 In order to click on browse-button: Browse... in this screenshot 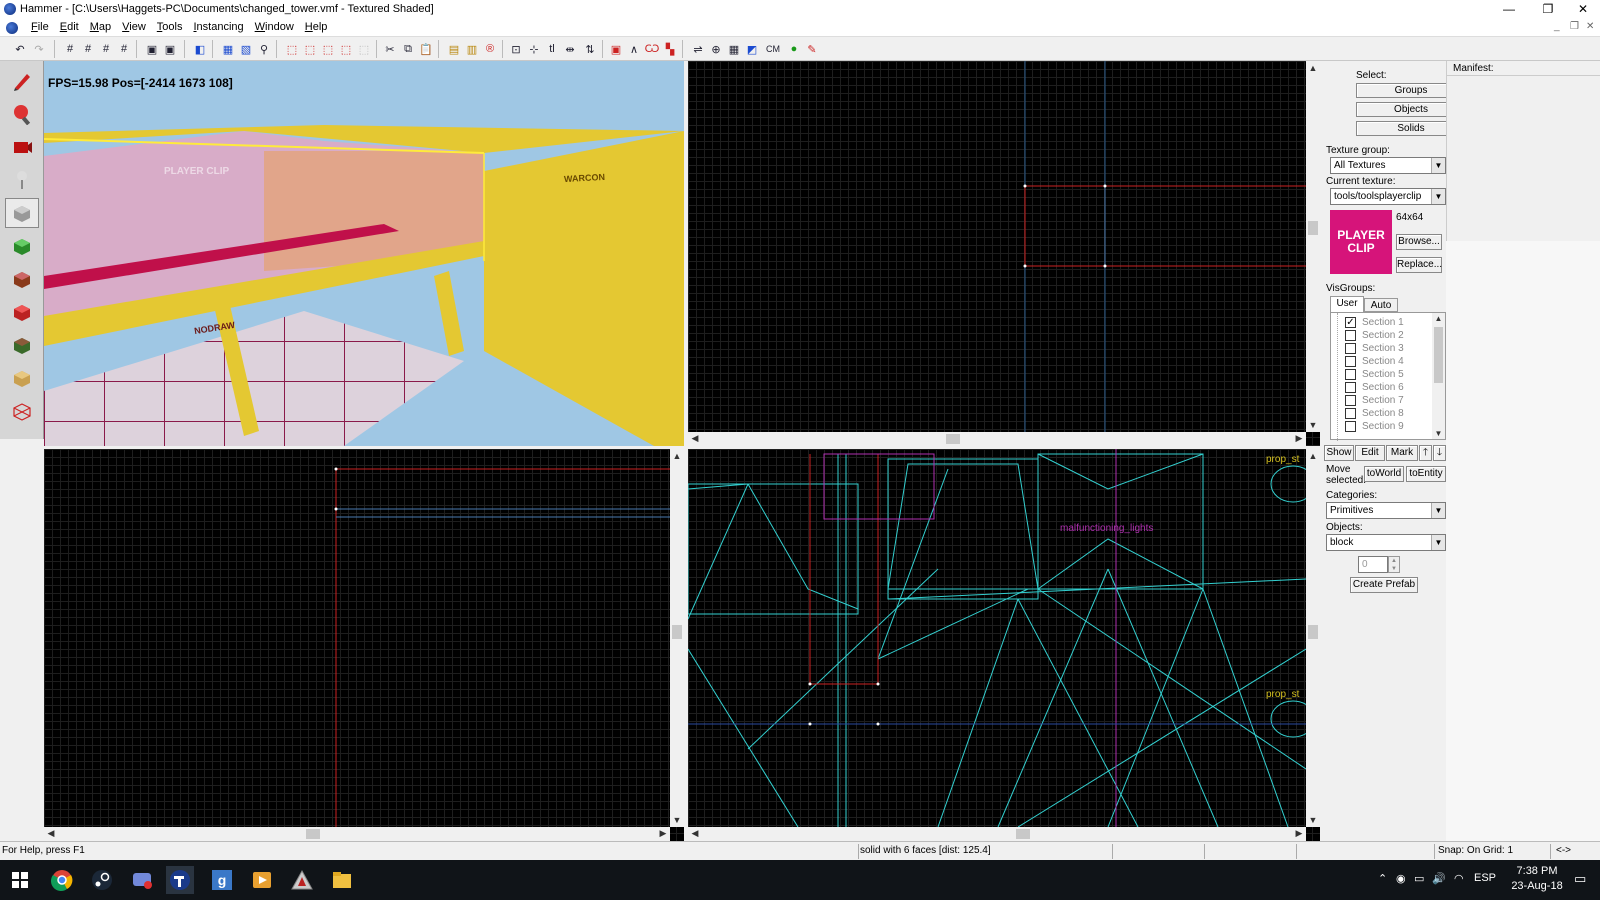, I will do `click(1419, 242)`.